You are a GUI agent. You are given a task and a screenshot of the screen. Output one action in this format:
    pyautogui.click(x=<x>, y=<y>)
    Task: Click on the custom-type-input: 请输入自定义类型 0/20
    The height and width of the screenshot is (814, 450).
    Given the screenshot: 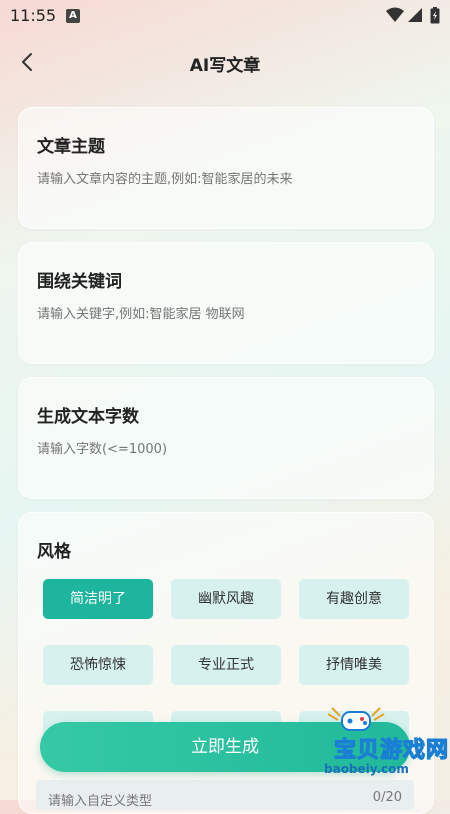 What is the action you would take?
    pyautogui.click(x=225, y=795)
    